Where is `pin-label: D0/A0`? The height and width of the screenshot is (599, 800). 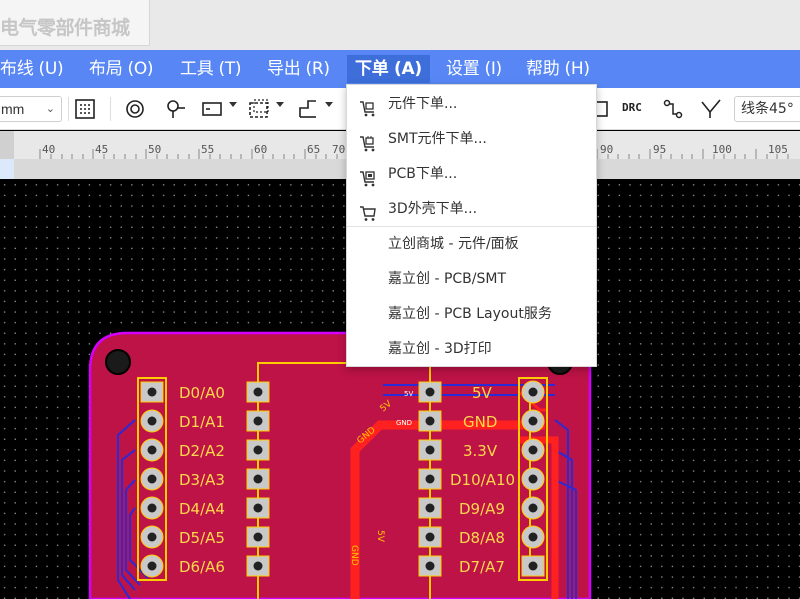
pin-label: D0/A0 is located at coordinates (202, 393).